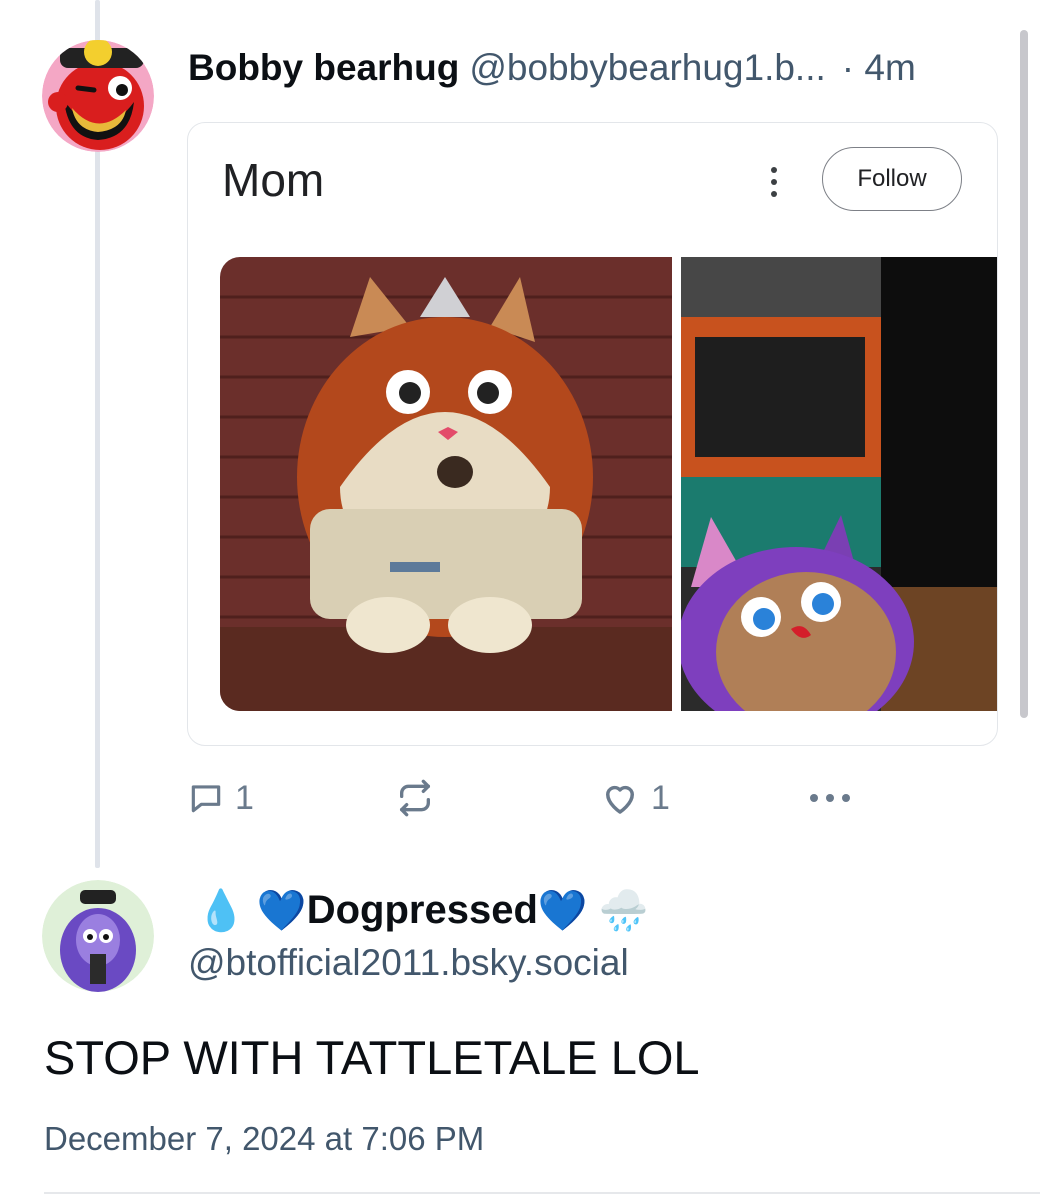  What do you see at coordinates (839, 484) in the screenshot?
I see `tattletail-purple-image` at bounding box center [839, 484].